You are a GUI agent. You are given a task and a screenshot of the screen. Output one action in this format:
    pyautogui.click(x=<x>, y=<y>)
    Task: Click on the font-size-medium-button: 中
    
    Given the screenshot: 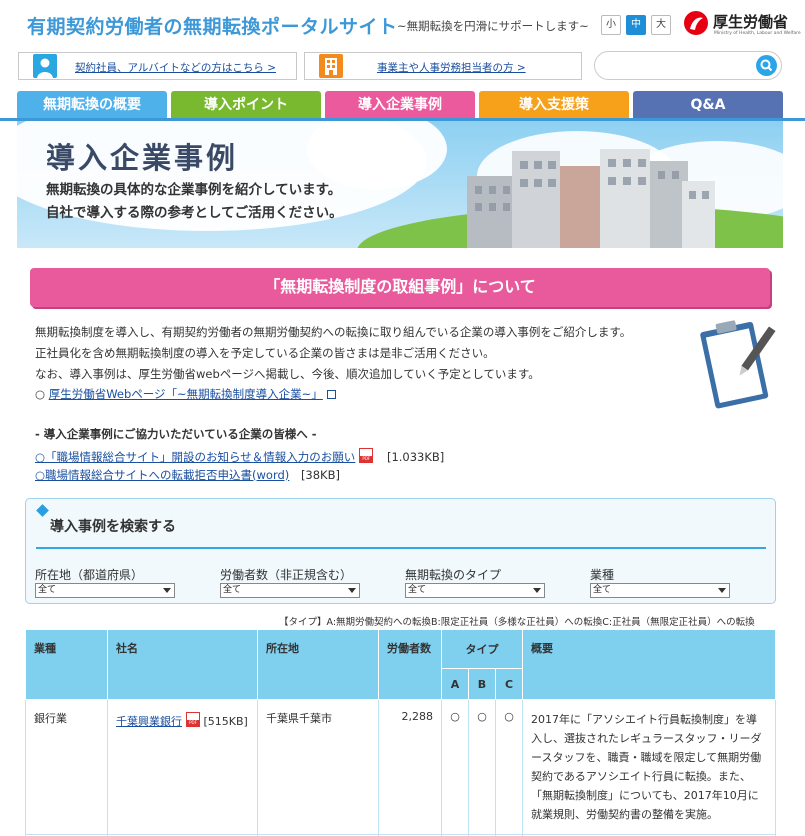 What is the action you would take?
    pyautogui.click(x=636, y=25)
    